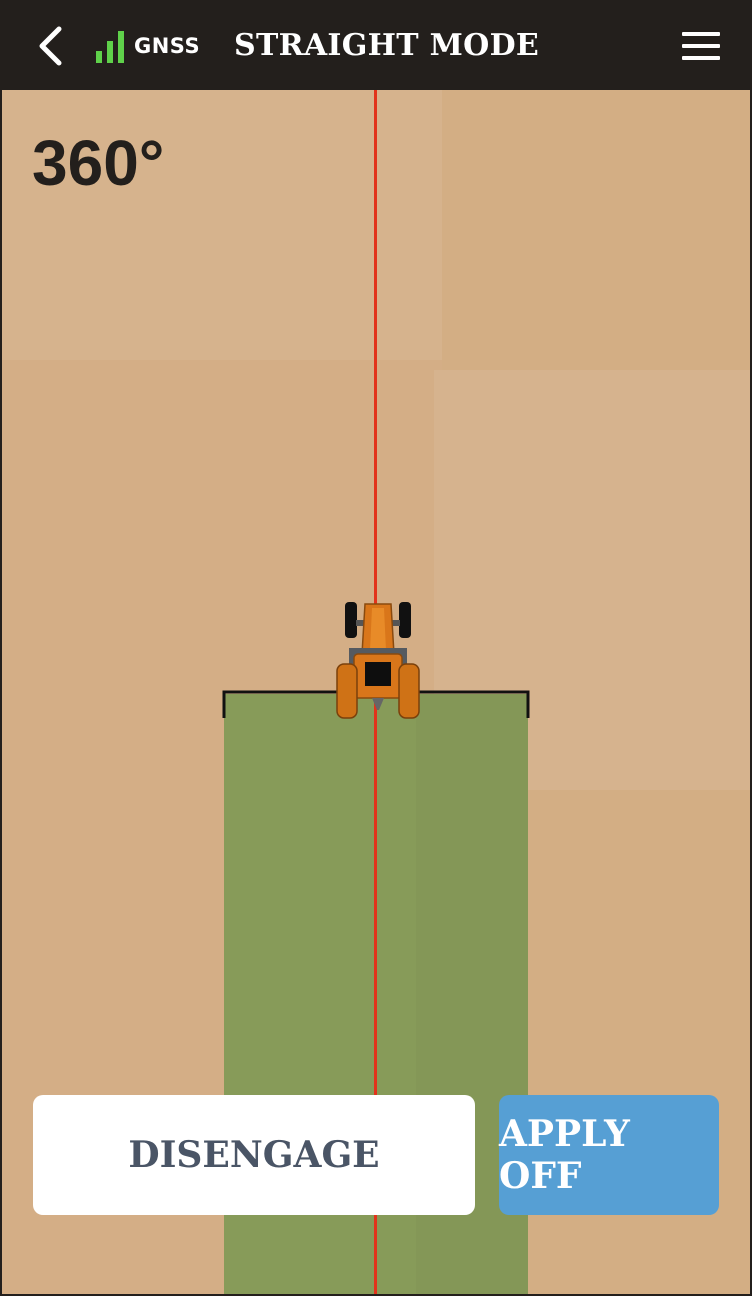 The height and width of the screenshot is (1296, 752). I want to click on heading-readout: 360°, so click(98, 163).